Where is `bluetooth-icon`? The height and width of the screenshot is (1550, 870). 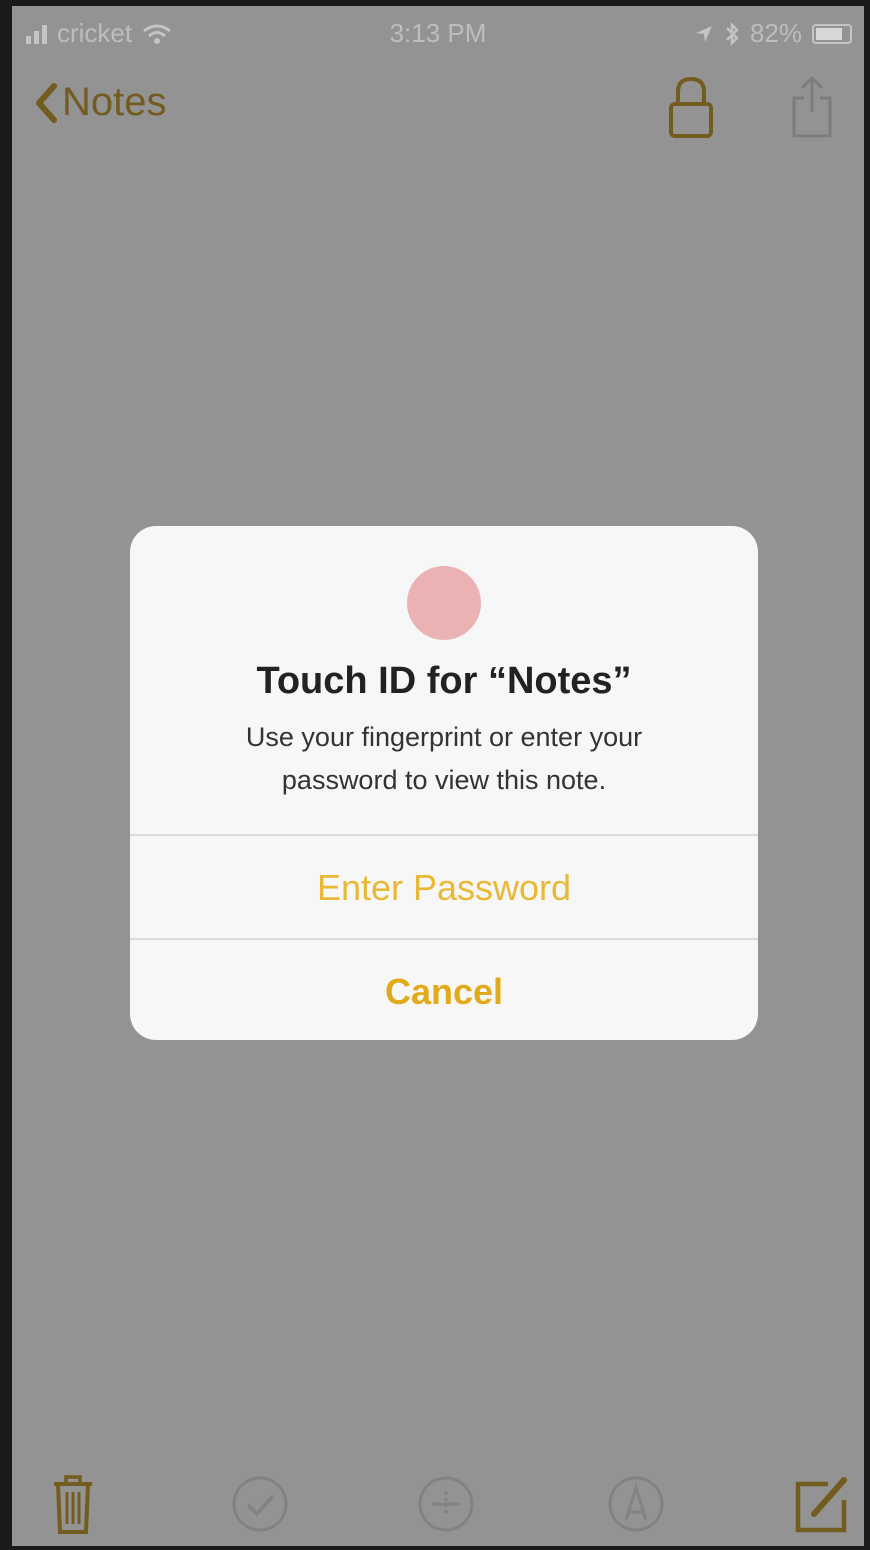 bluetooth-icon is located at coordinates (732, 33).